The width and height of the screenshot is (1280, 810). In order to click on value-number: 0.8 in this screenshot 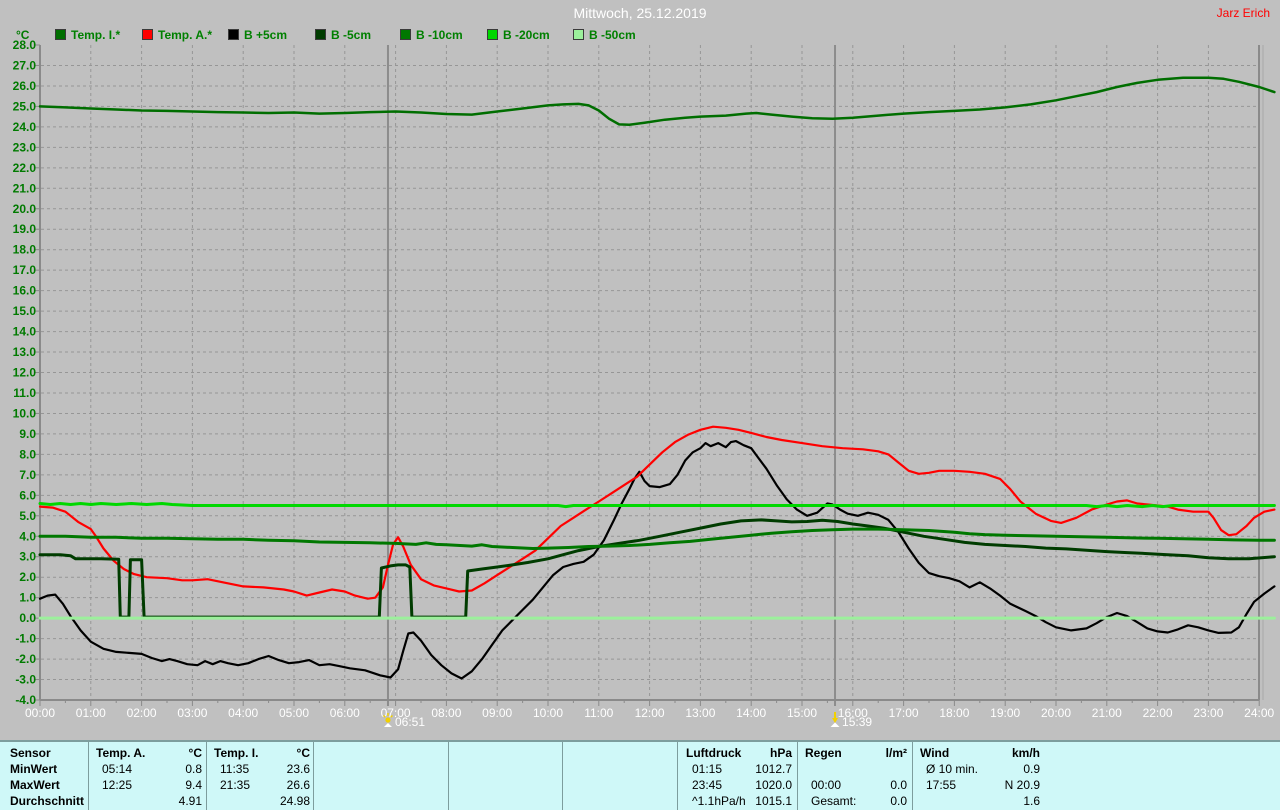, I will do `click(193, 769)`.